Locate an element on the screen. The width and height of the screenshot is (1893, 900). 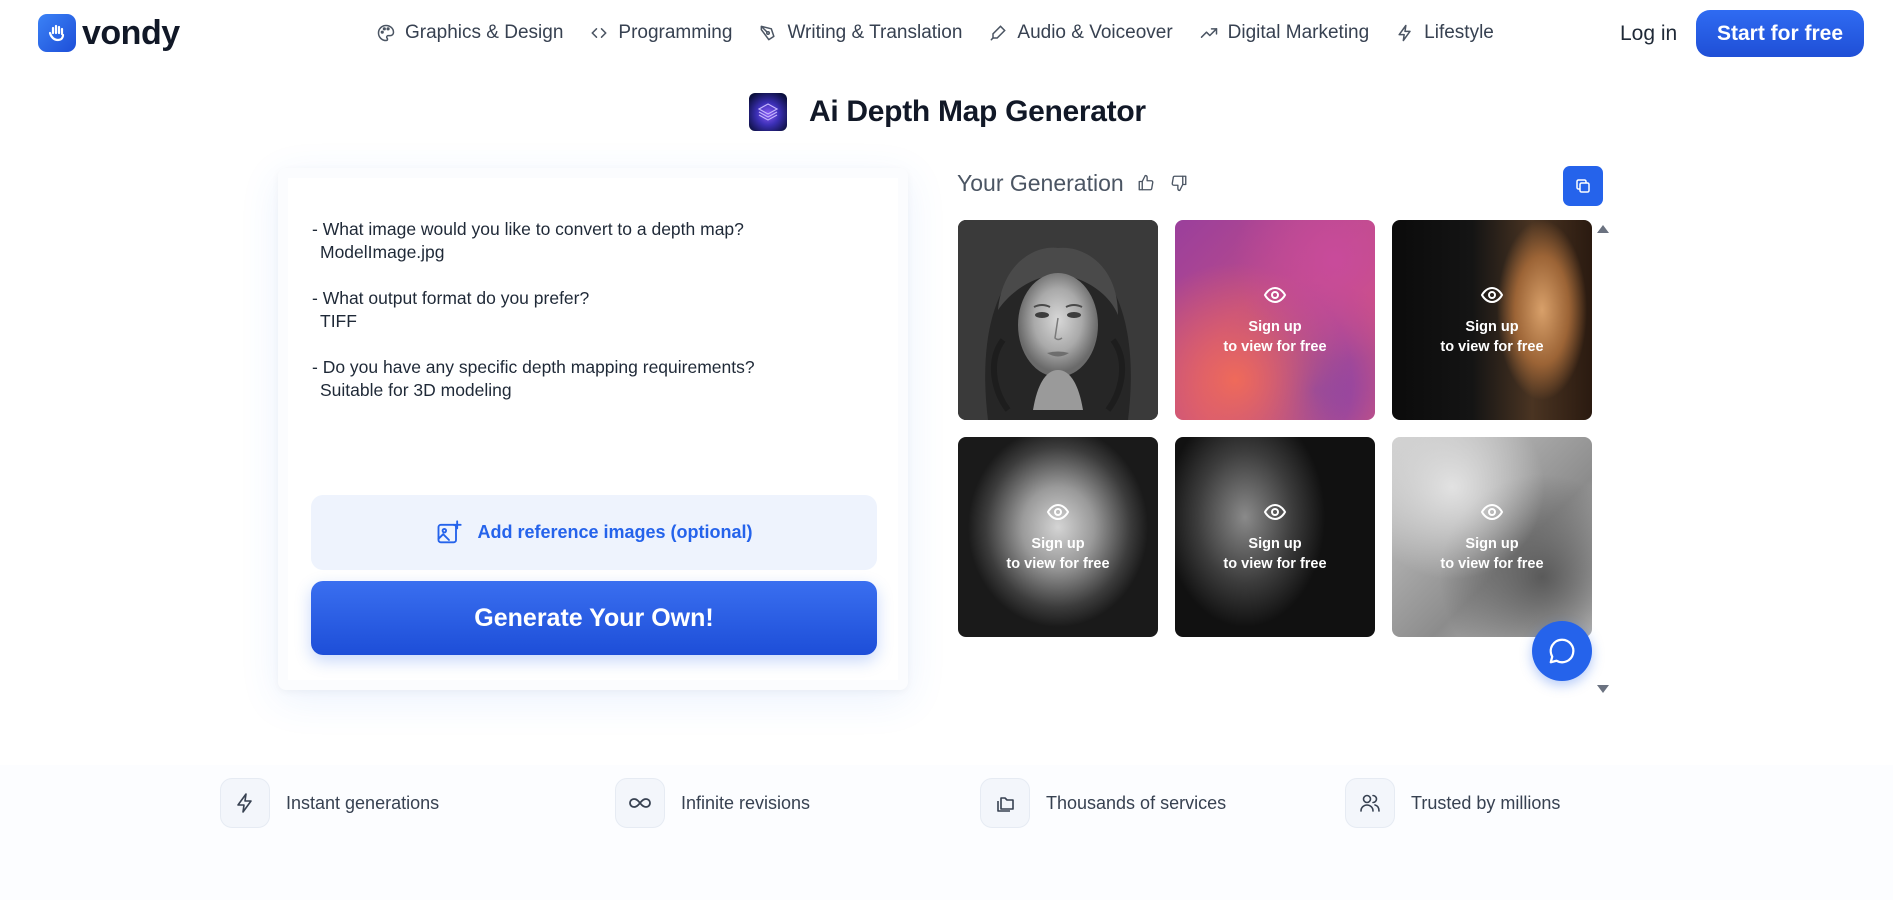
copy-icon is located at coordinates (1583, 186).